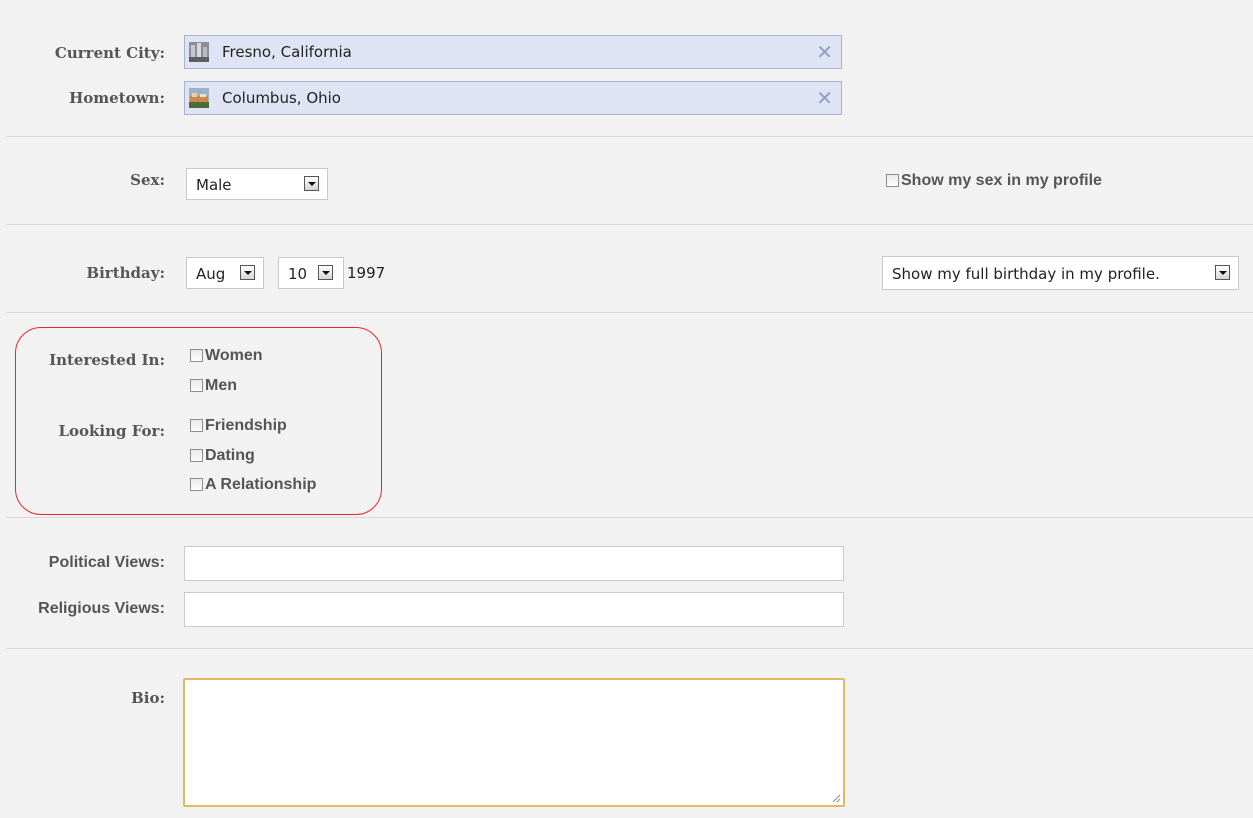 The height and width of the screenshot is (818, 1253). Describe the element at coordinates (514, 742) in the screenshot. I see `bio-textarea` at that location.